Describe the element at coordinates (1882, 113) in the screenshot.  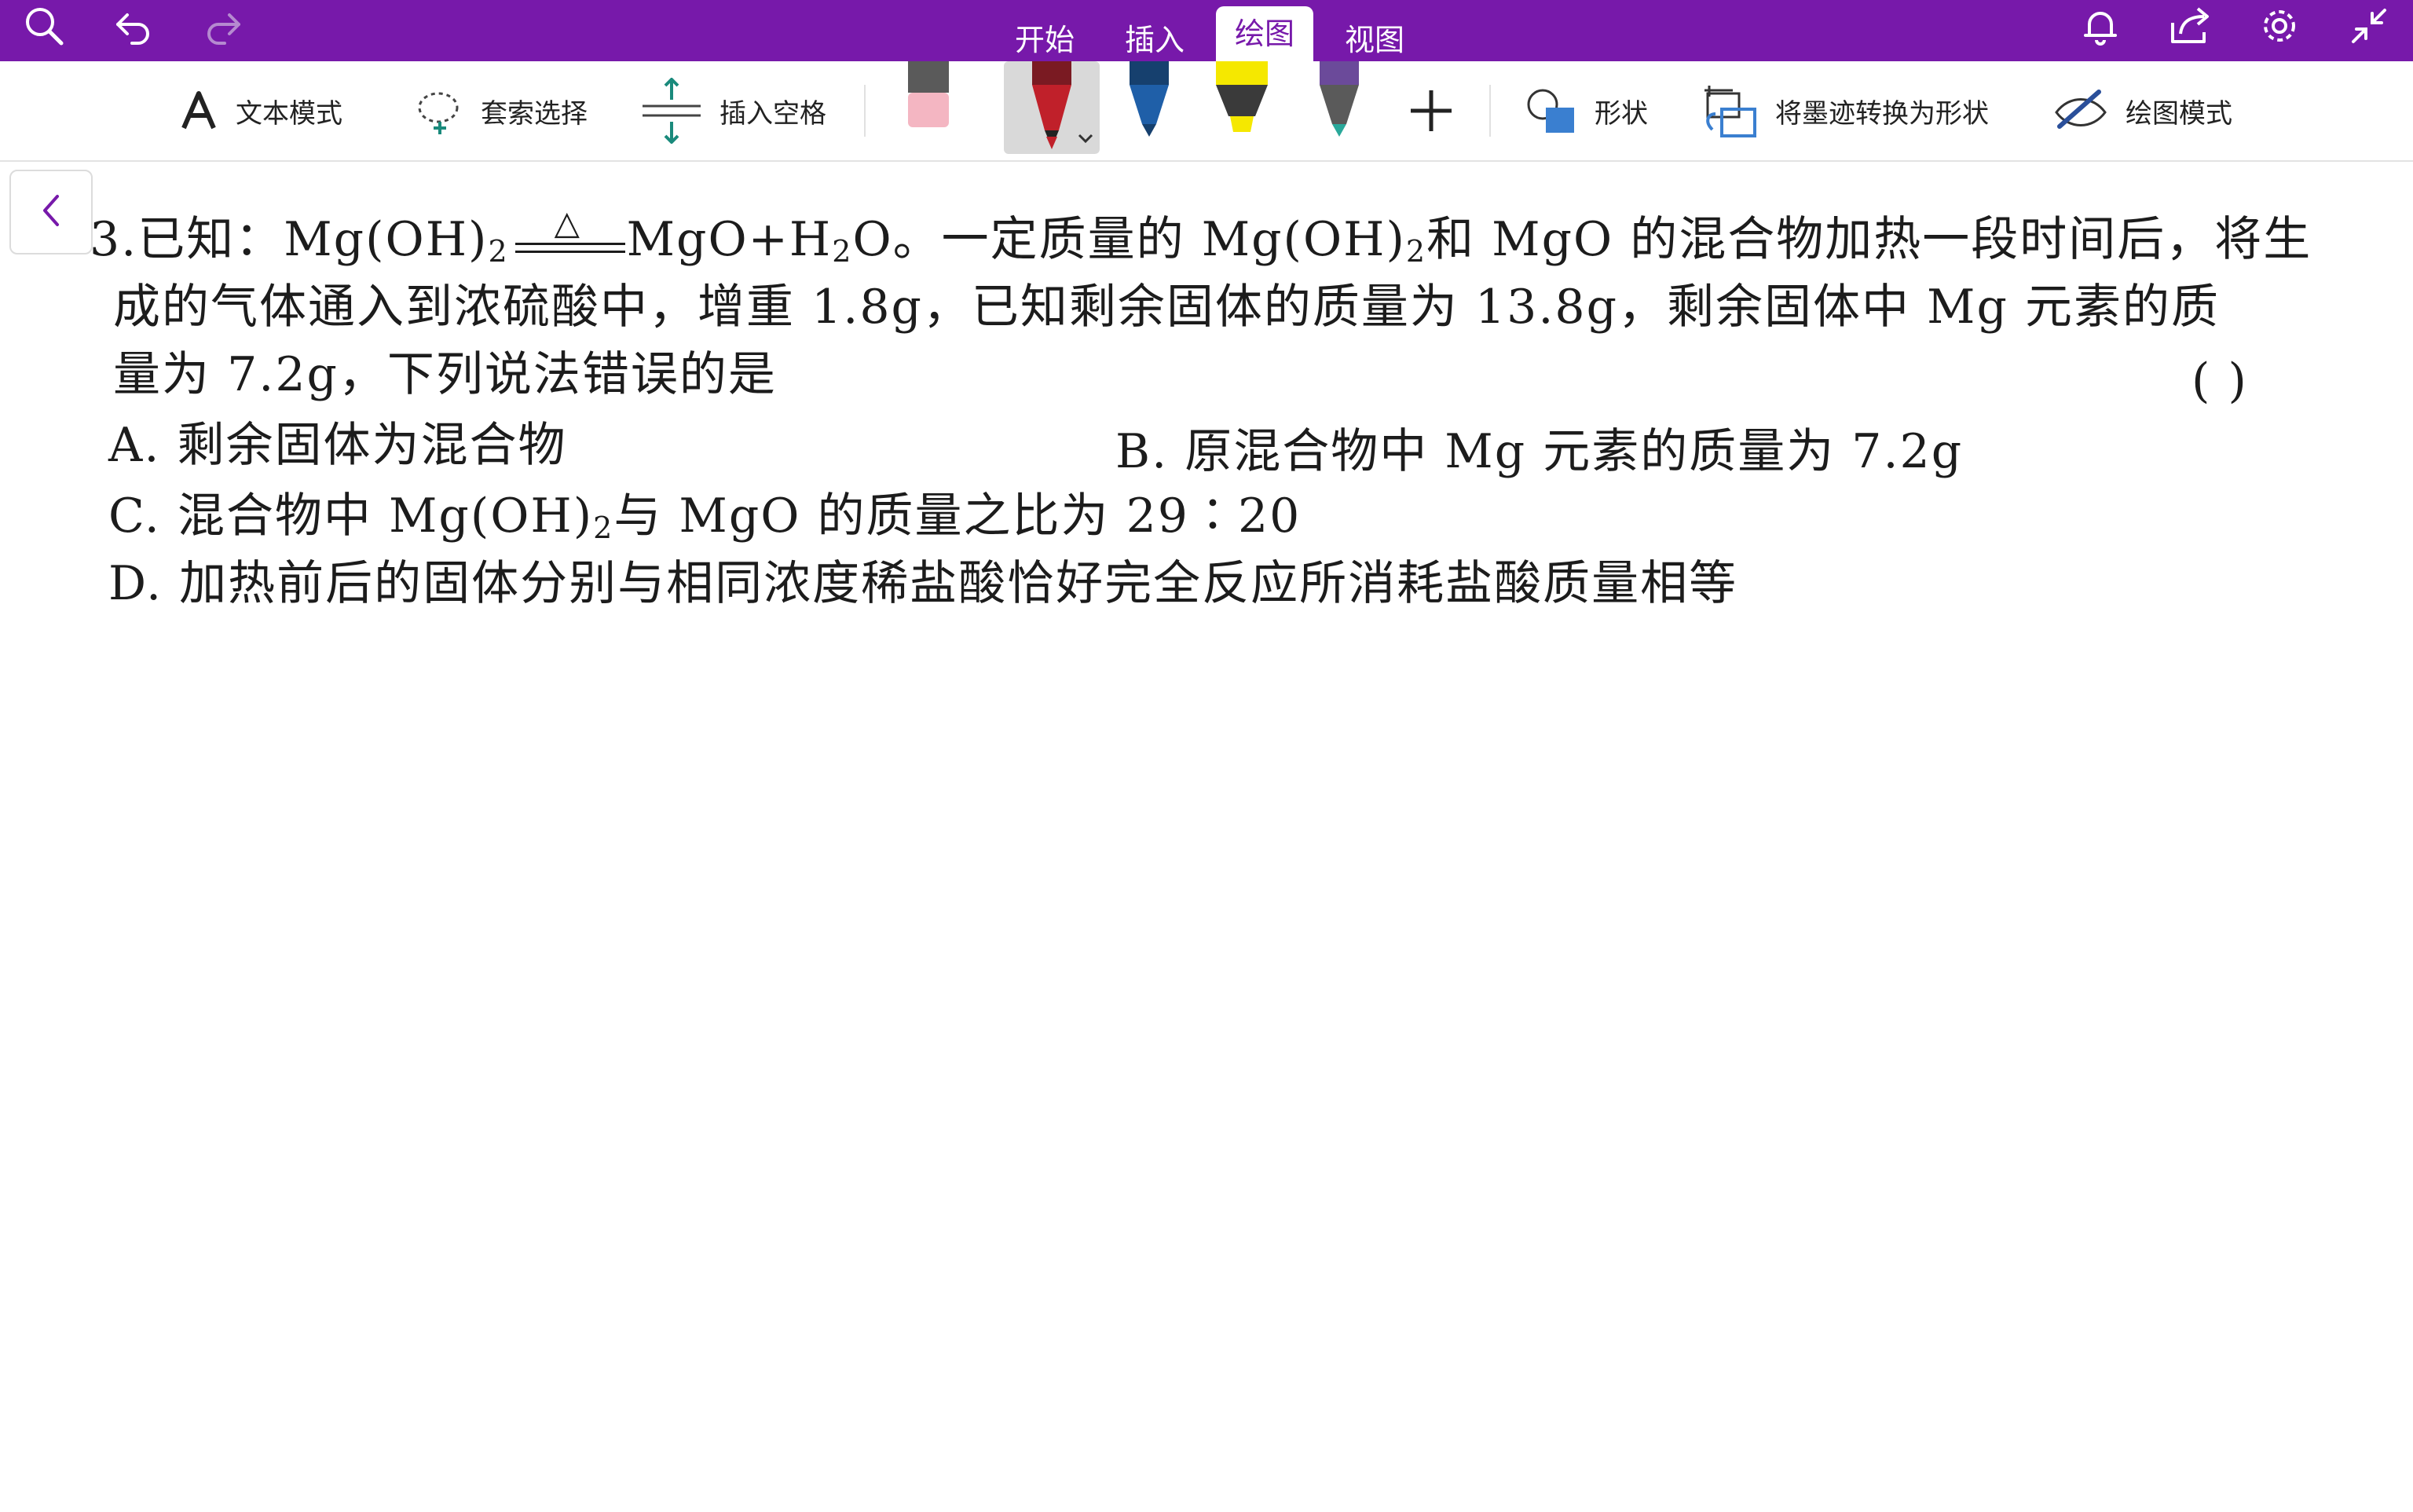
I see `ink-to-shape-label: 将墨迹转换为形状` at that location.